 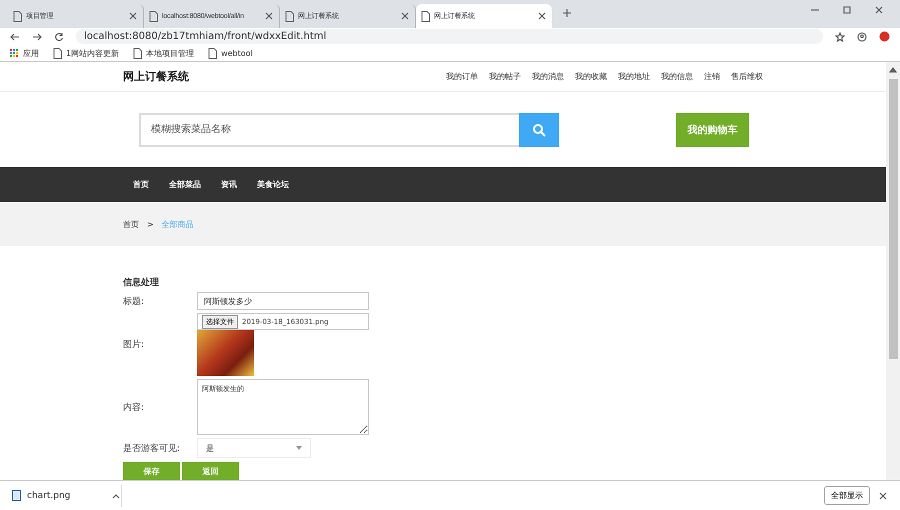 What do you see at coordinates (329, 129) in the screenshot?
I see `search-field: 模糊搜索菜品名称` at bounding box center [329, 129].